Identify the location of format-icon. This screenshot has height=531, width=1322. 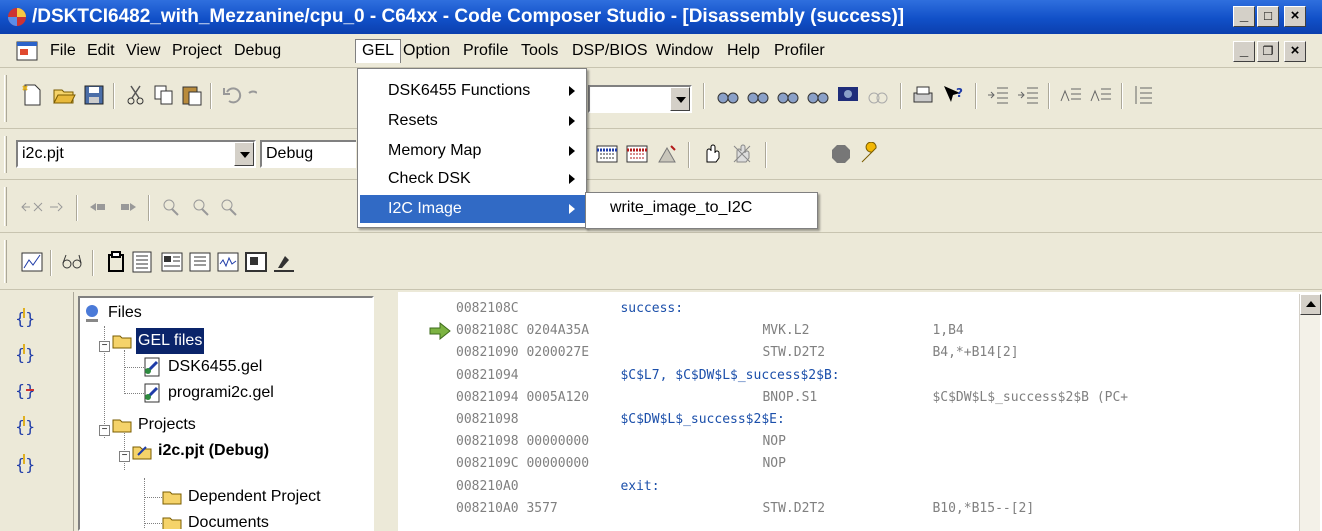
(1144, 95).